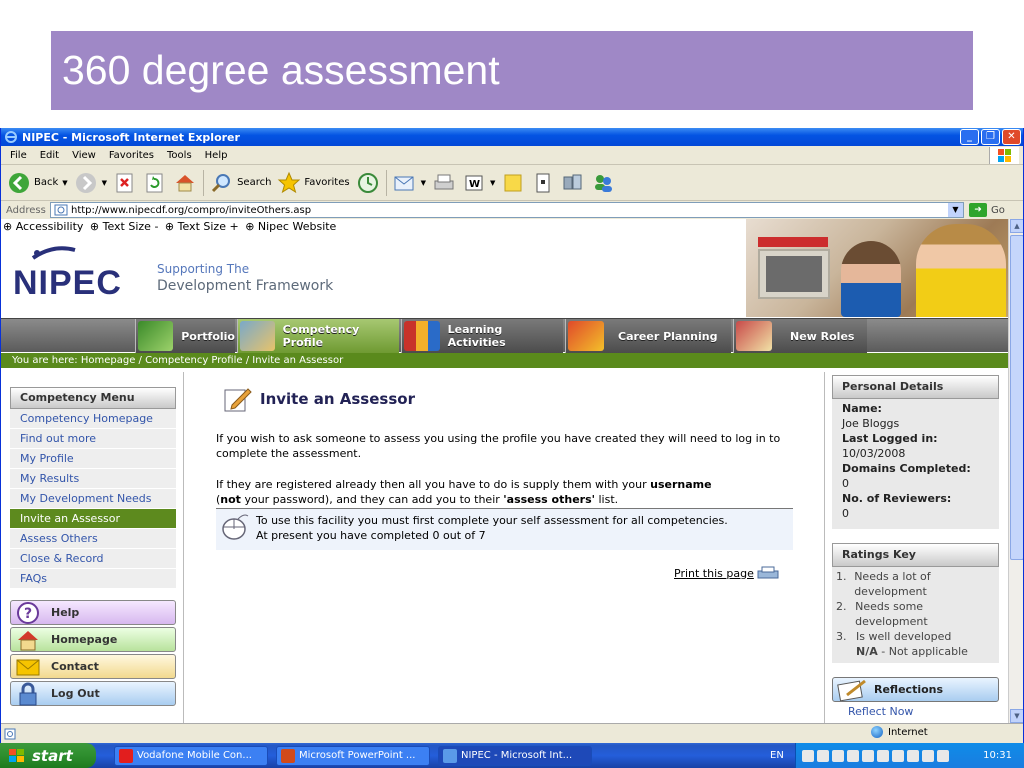 The image size is (1024, 768). What do you see at coordinates (845, 513) in the screenshot?
I see `reviewers-value: 0` at bounding box center [845, 513].